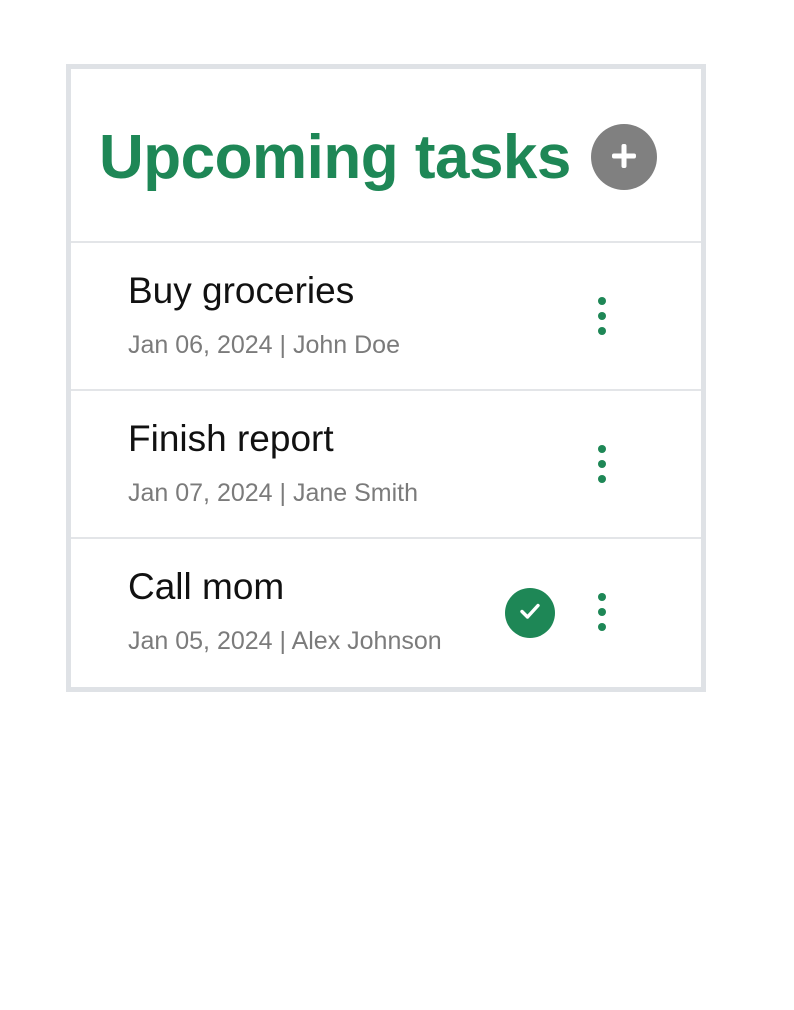  I want to click on task-meta: Jan 06, 2024 | John Doe, so click(264, 345).